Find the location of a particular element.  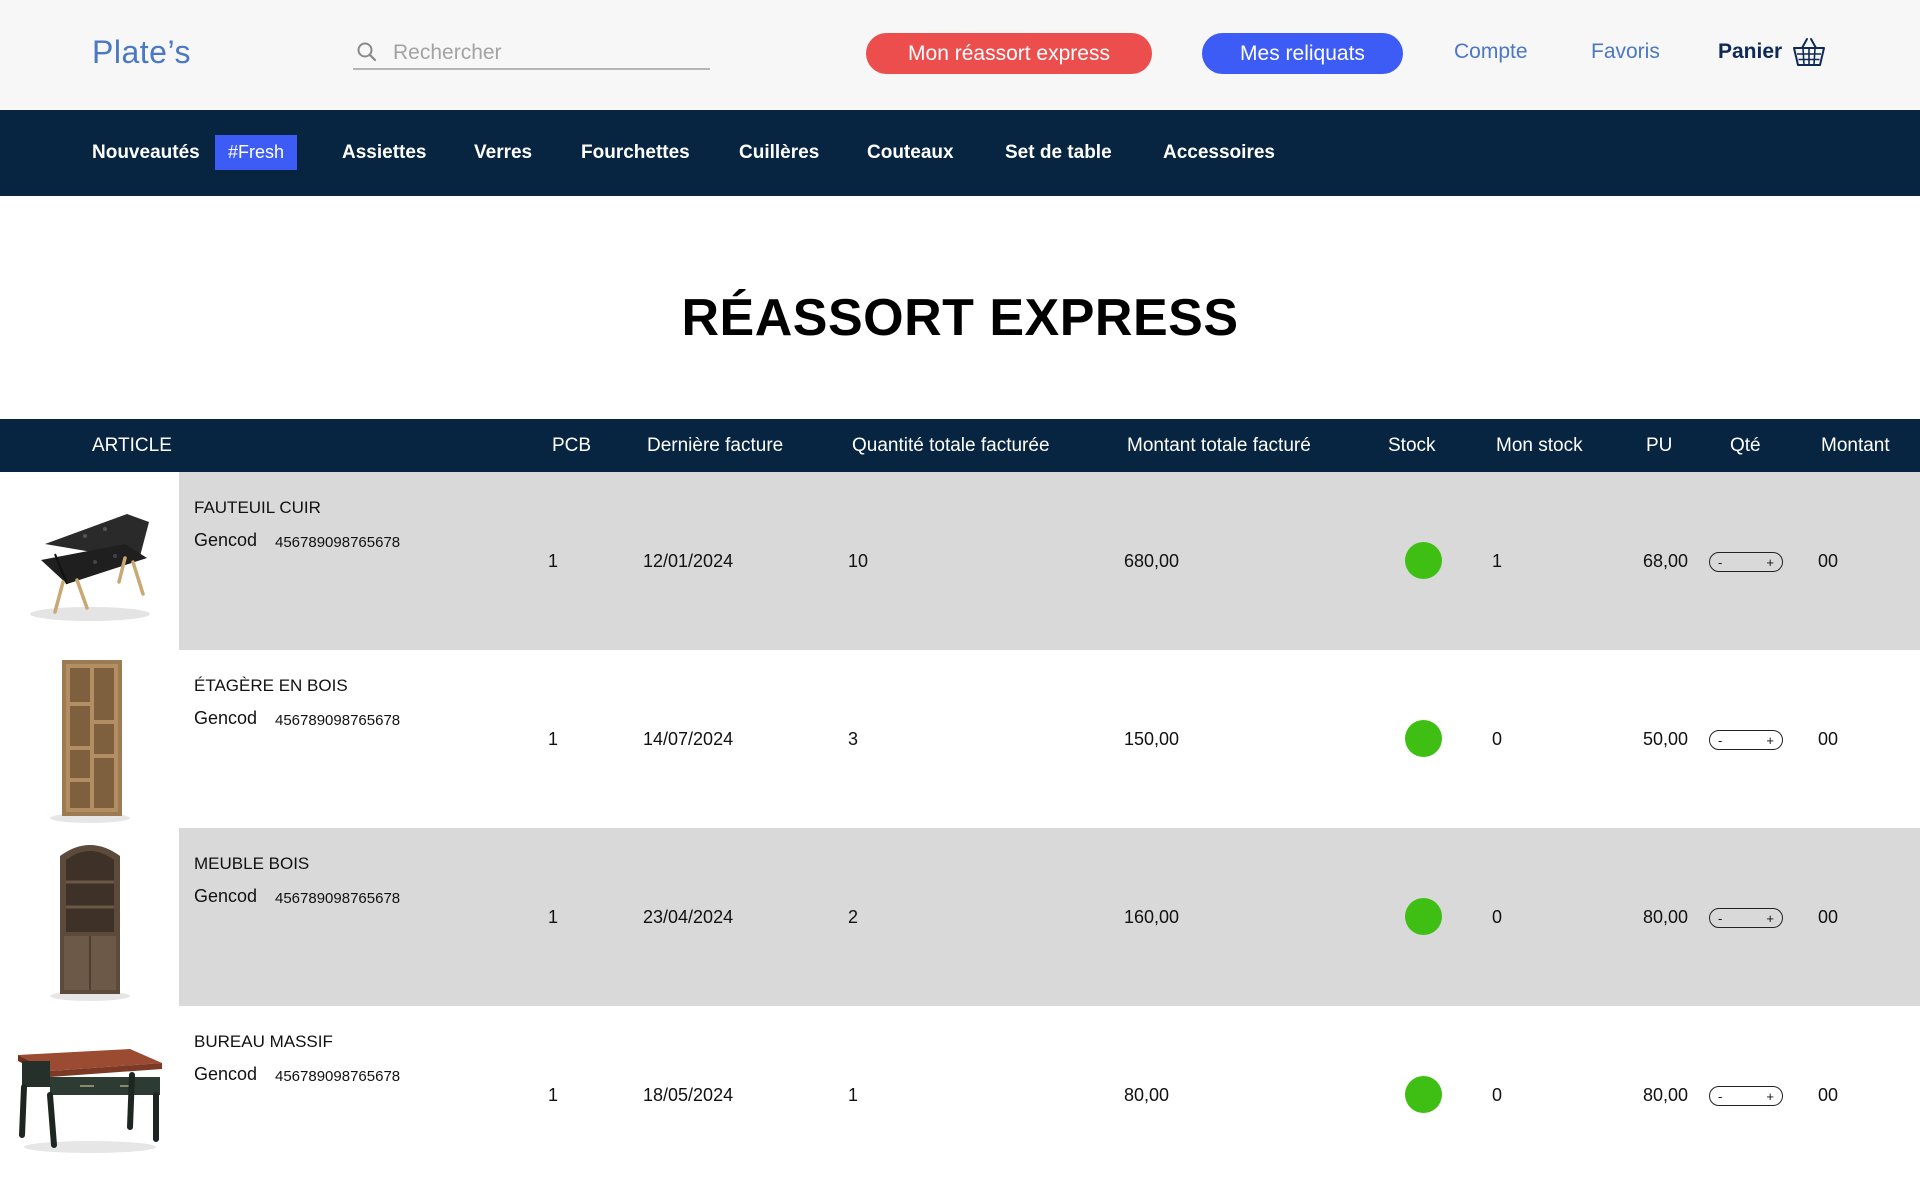

qty-total-value: 3 is located at coordinates (853, 739).